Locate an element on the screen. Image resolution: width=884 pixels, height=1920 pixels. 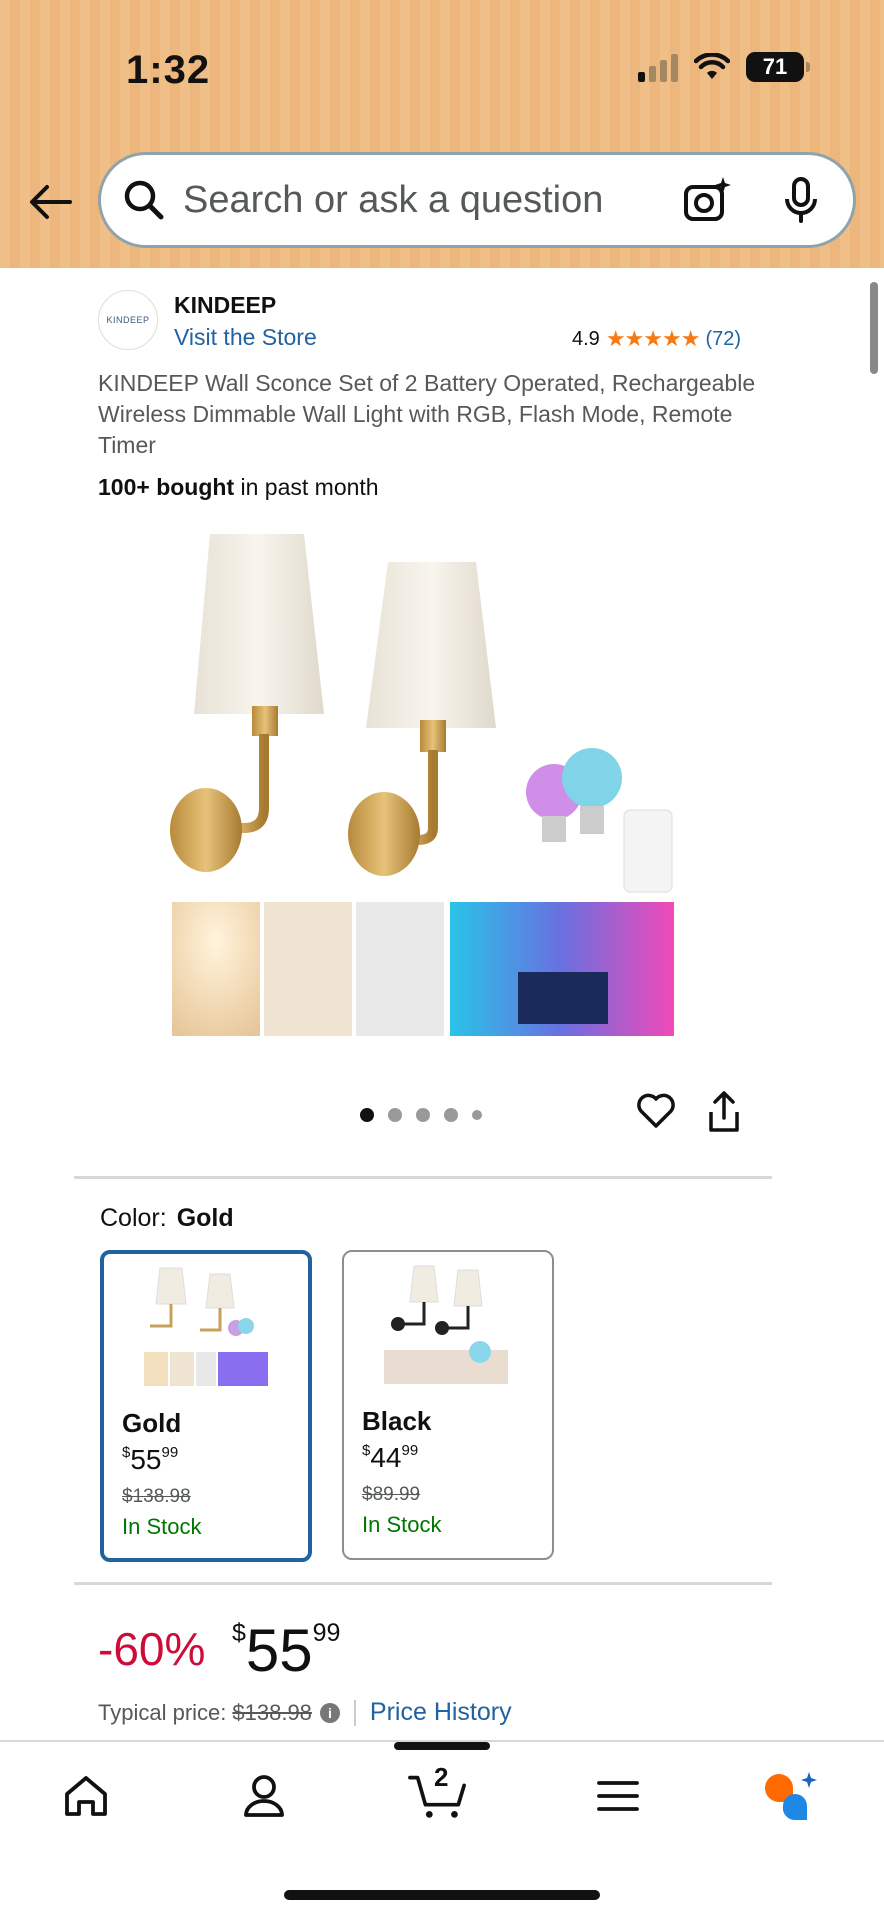
share-icon is located at coordinates (724, 1111).